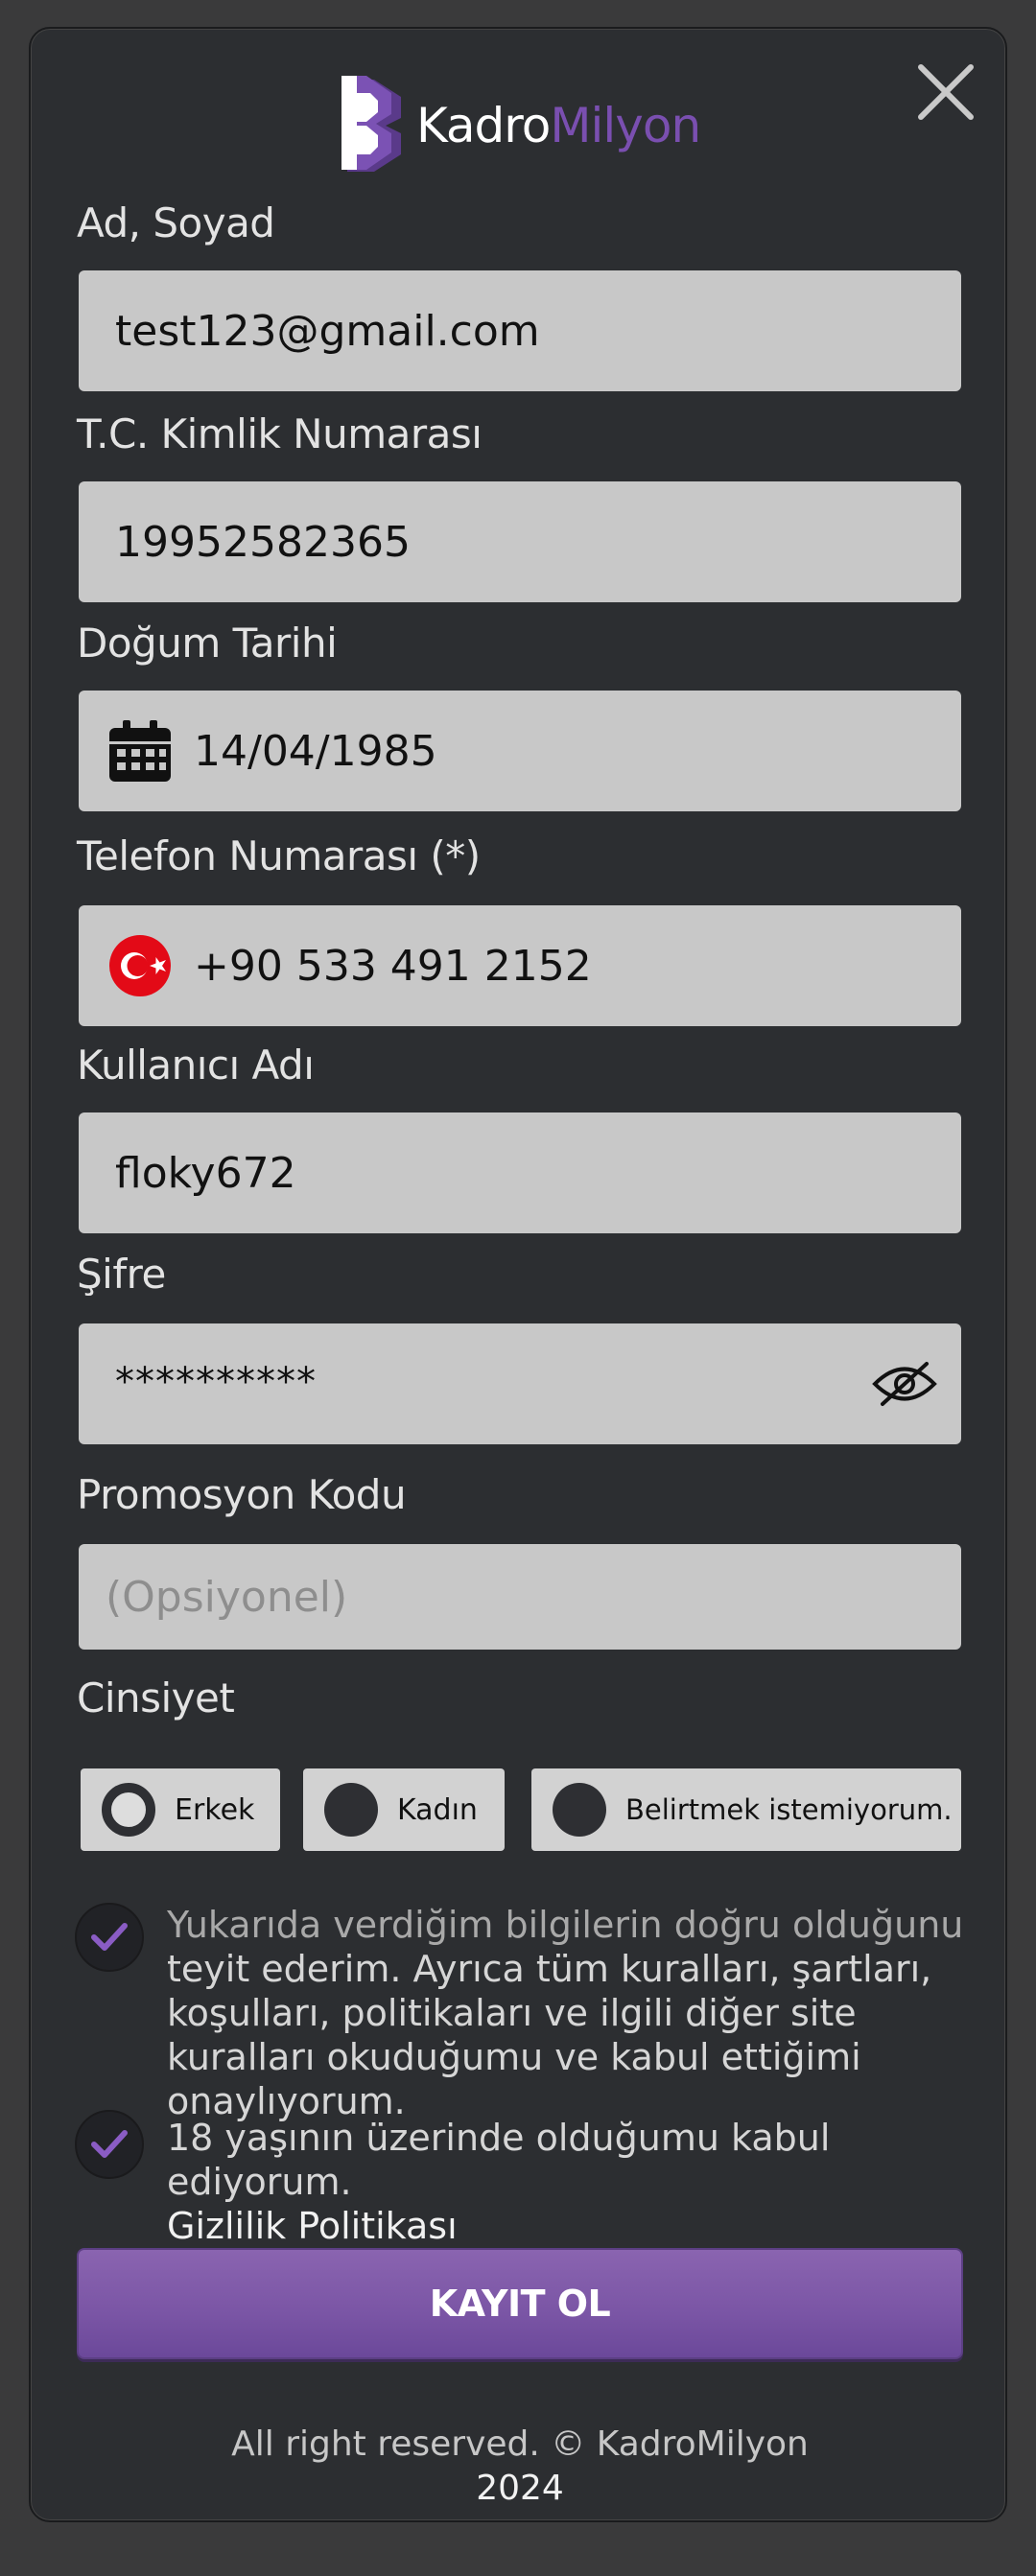 Image resolution: width=1036 pixels, height=2576 pixels. I want to click on gender-option-label: Kadın, so click(437, 1809).